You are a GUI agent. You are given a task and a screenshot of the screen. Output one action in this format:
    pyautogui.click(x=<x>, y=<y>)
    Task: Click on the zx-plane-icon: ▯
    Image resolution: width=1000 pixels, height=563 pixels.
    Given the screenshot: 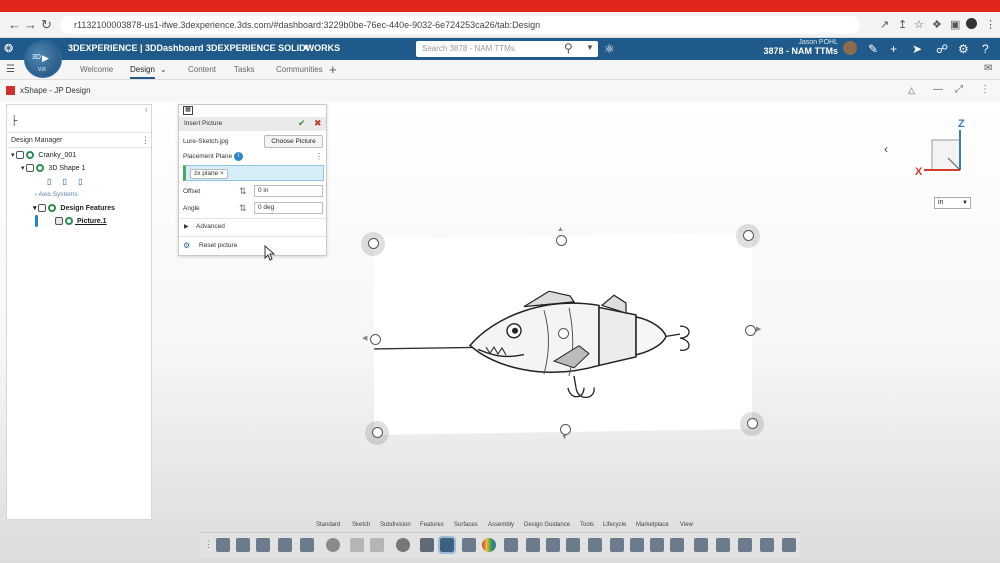 What is the action you would take?
    pyautogui.click(x=80, y=181)
    